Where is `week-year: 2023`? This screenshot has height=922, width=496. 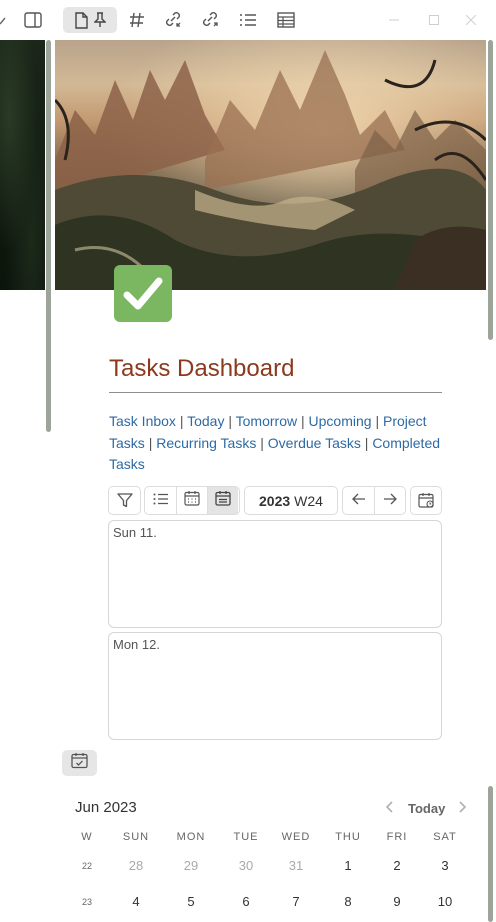
week-year: 2023 is located at coordinates (275, 500).